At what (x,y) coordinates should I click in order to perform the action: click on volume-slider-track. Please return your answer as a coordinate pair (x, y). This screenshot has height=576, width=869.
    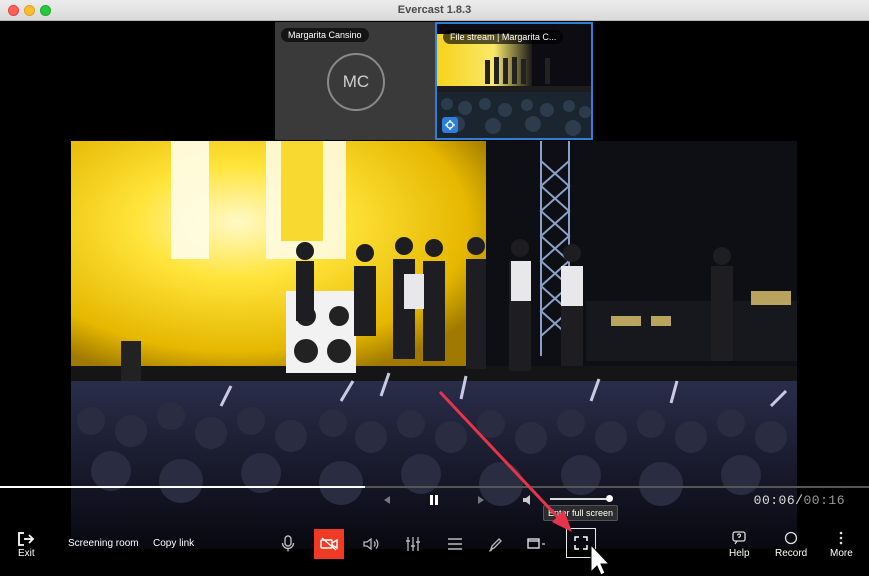
    Looking at the image, I should click on (581, 499).